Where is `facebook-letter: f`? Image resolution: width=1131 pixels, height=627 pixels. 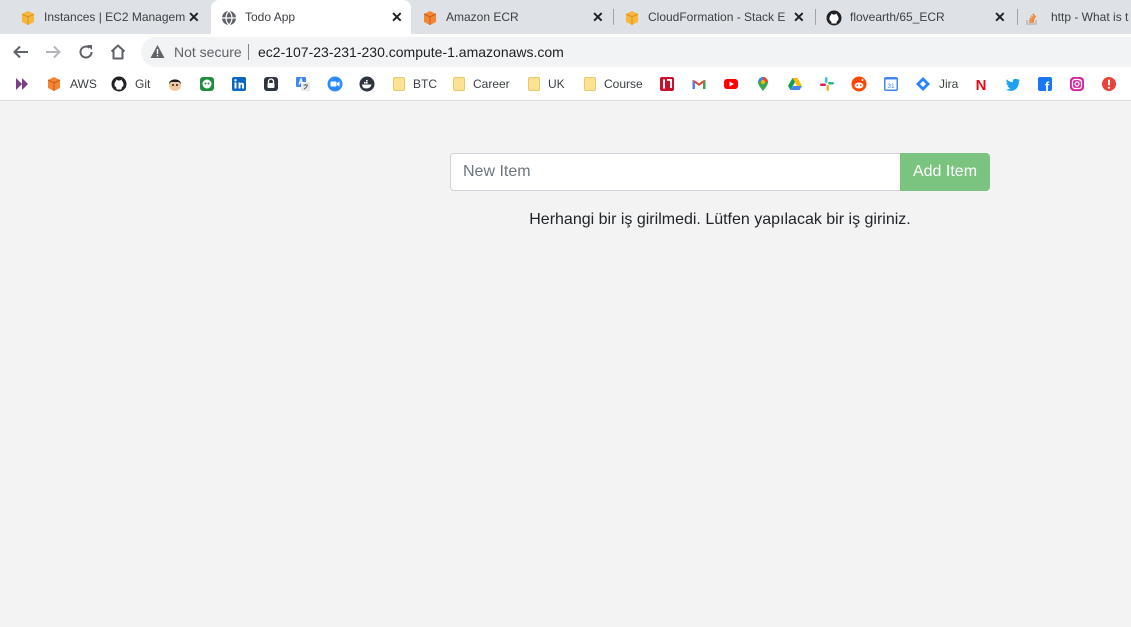 facebook-letter: f is located at coordinates (1047, 85).